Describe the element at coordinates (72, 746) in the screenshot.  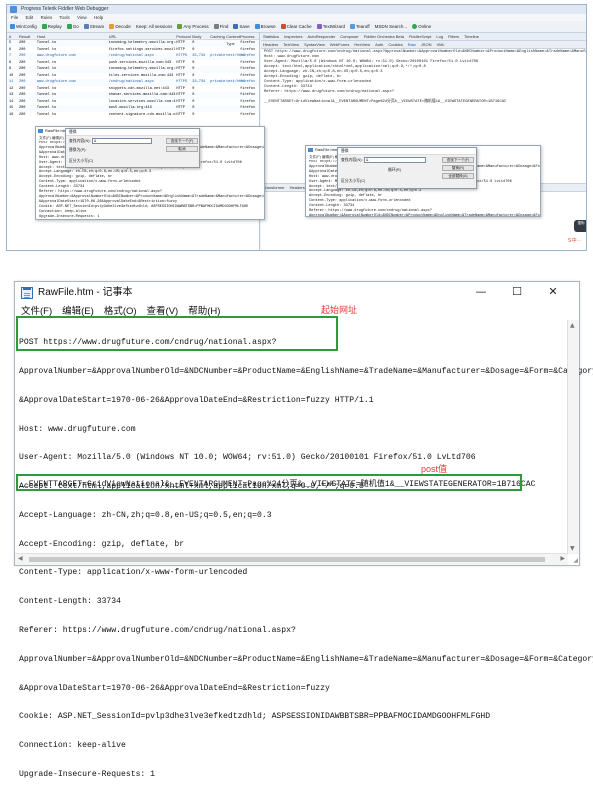
I see `text-line: Connection: keep-alive` at that location.